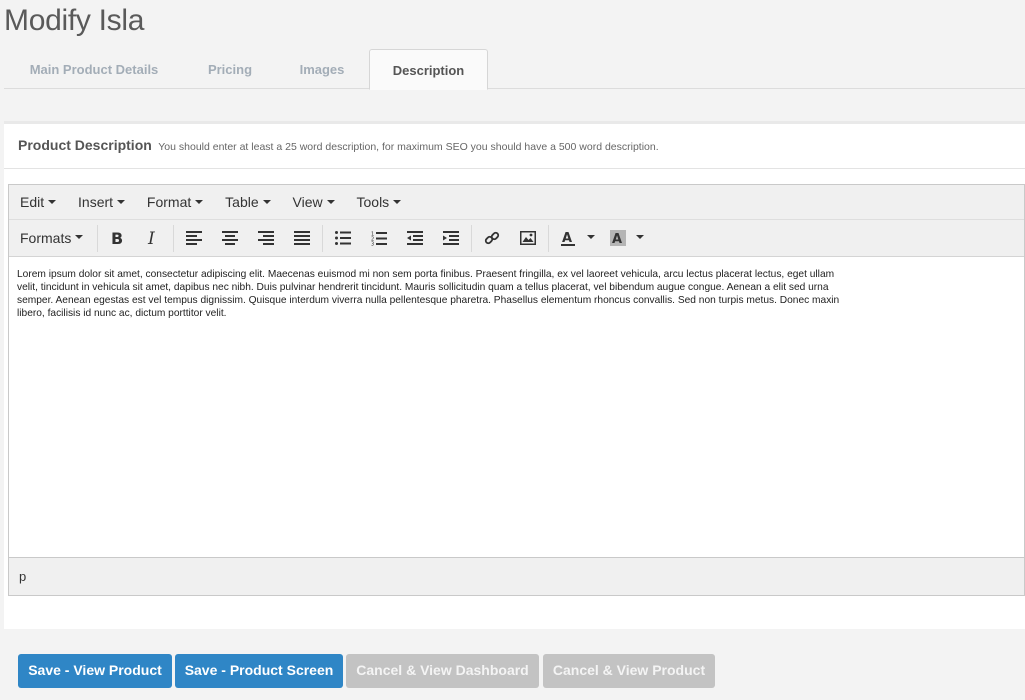 This screenshot has width=1025, height=700. Describe the element at coordinates (379, 202) in the screenshot. I see `menu-tools: Tools` at that location.